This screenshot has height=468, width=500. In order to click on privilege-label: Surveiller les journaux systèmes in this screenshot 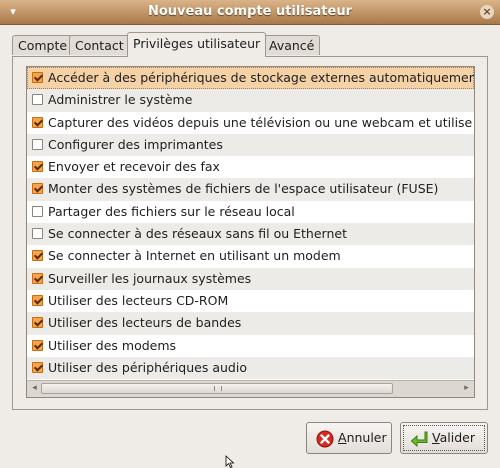, I will do `click(150, 278)`.